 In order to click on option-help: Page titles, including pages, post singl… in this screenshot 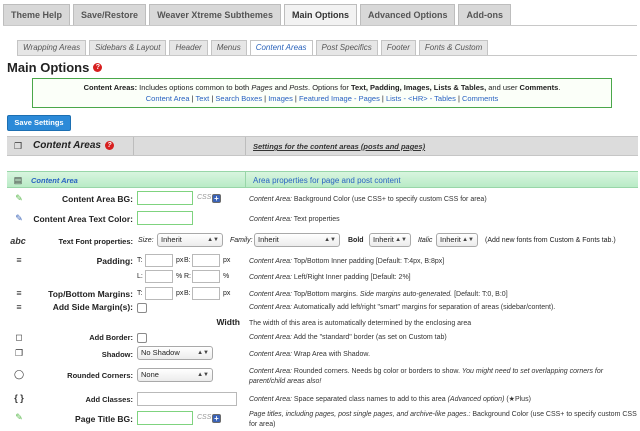, I will do `click(443, 420)`.